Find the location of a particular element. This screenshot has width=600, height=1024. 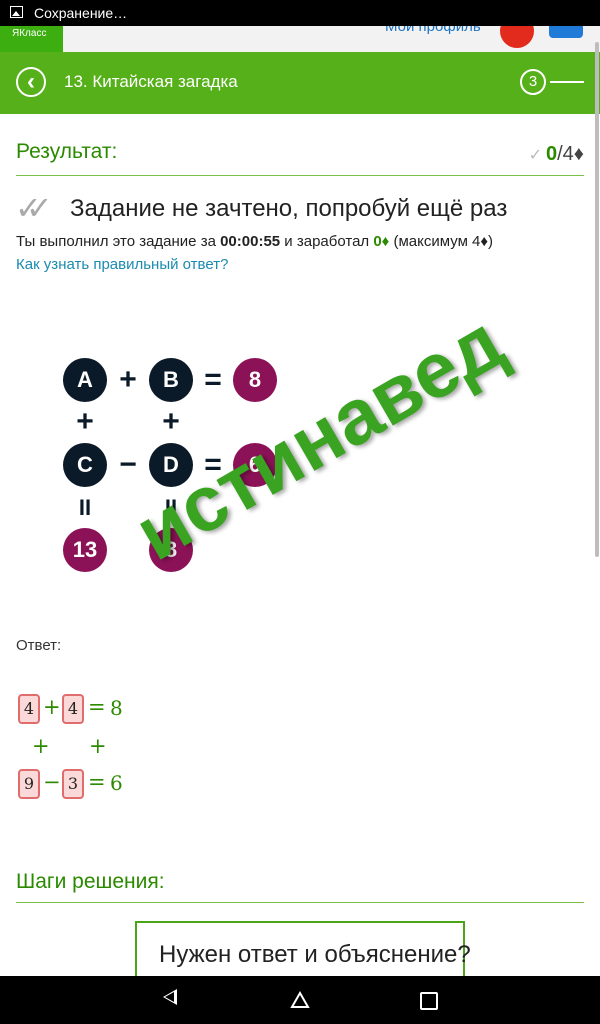

score: ✓ 0/4♦ is located at coordinates (556, 154).